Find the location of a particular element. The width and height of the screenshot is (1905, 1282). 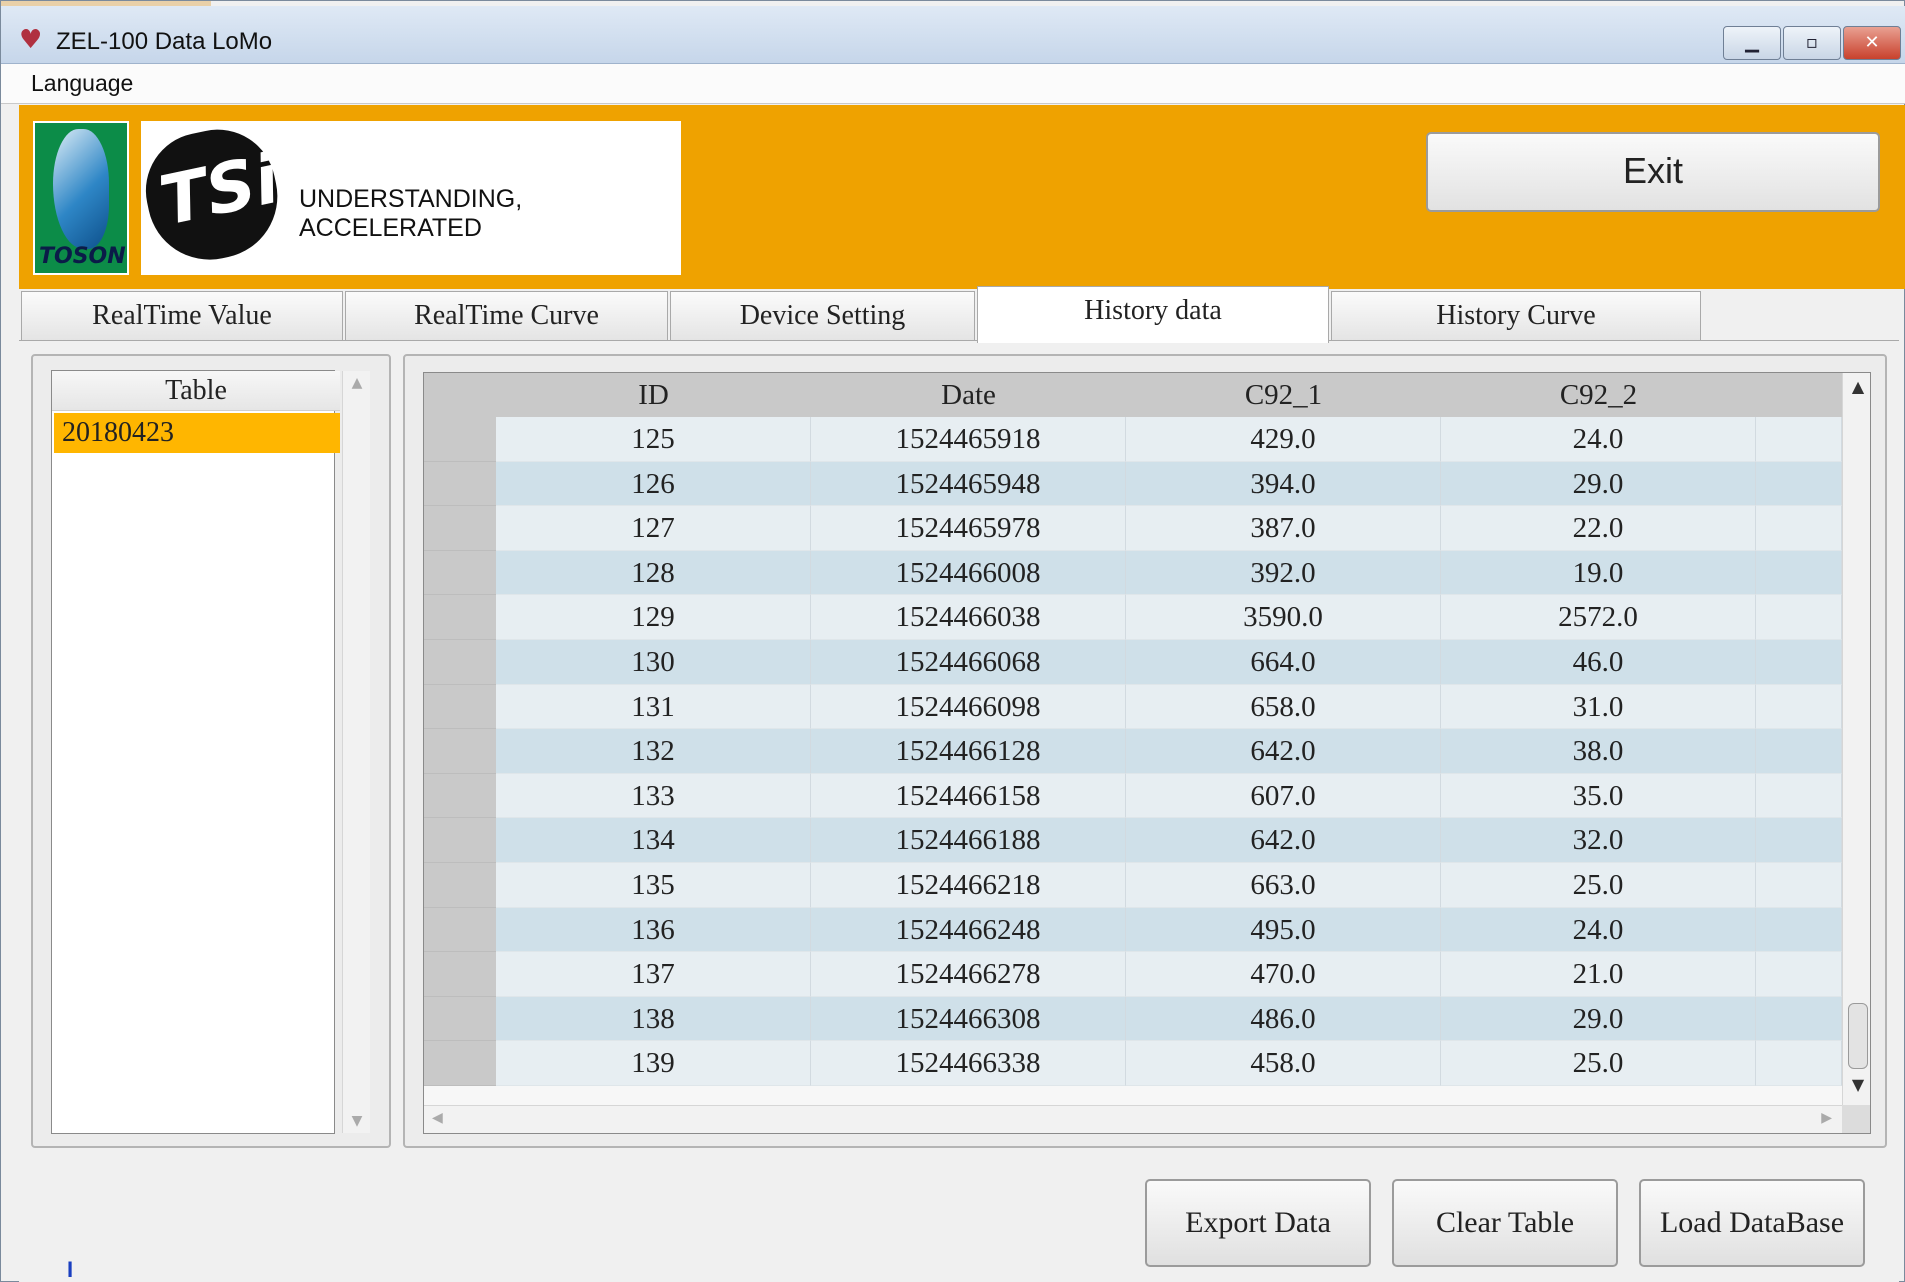

cell-date: 1524466308 is located at coordinates (968, 1019).